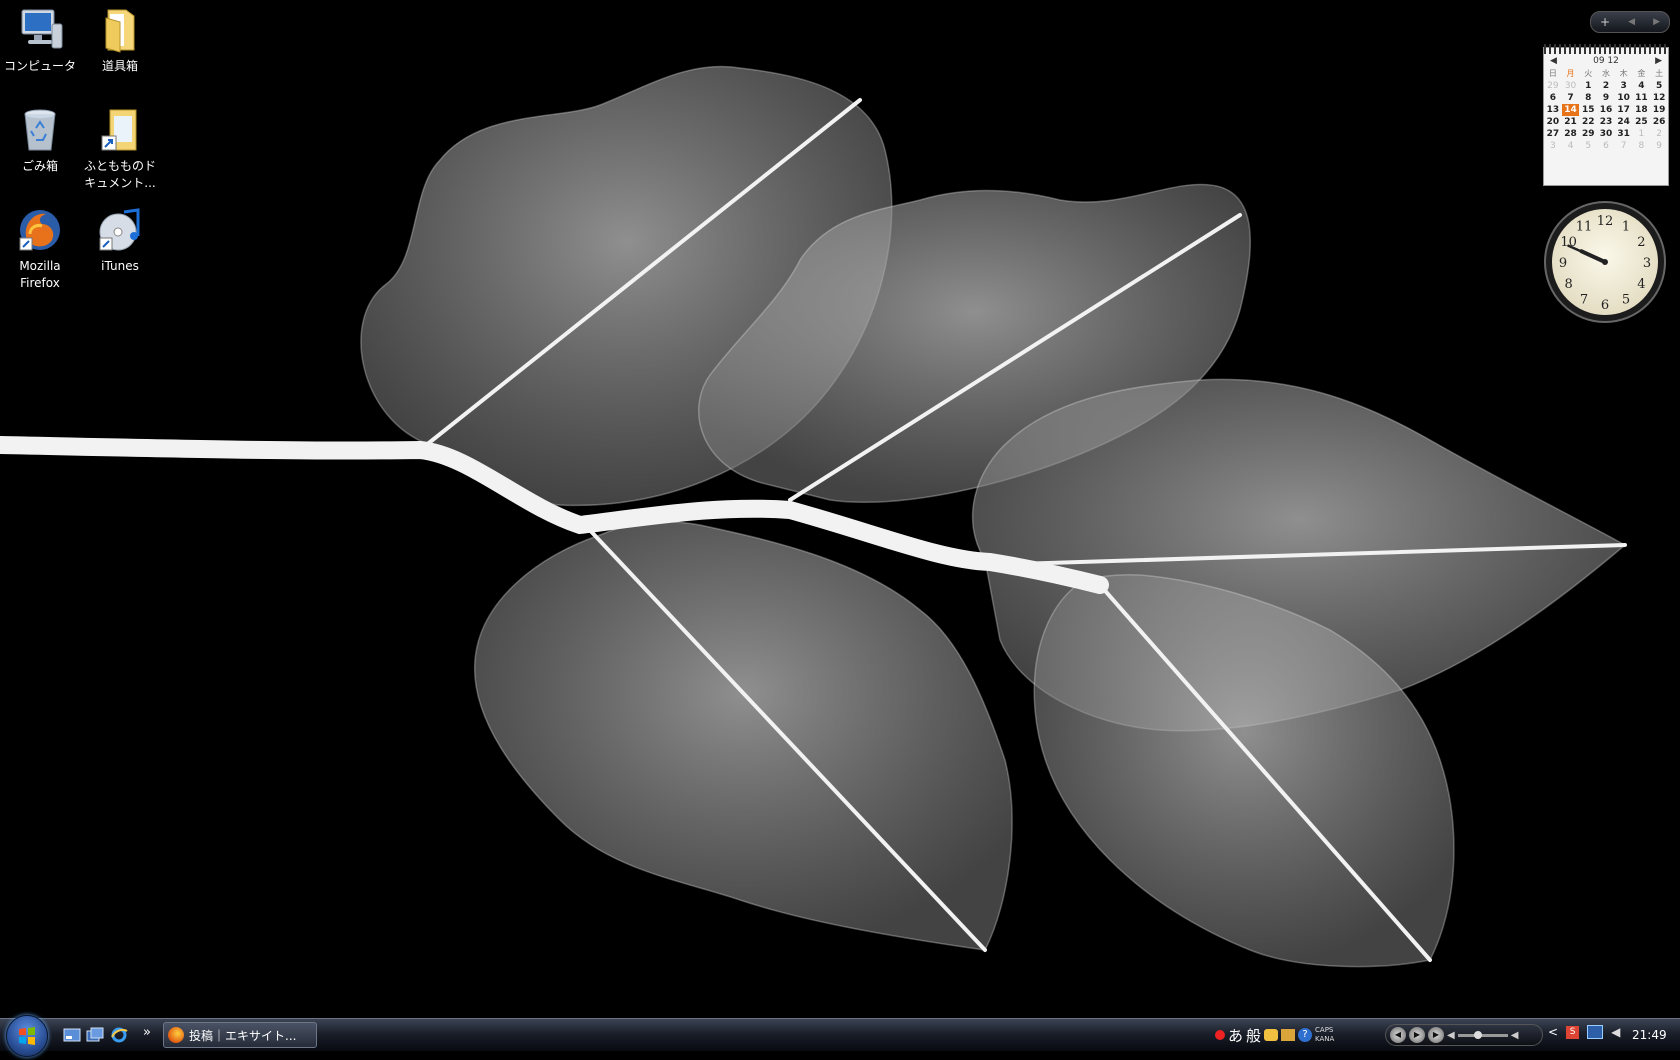  What do you see at coordinates (27, 1036) in the screenshot?
I see `start-button` at bounding box center [27, 1036].